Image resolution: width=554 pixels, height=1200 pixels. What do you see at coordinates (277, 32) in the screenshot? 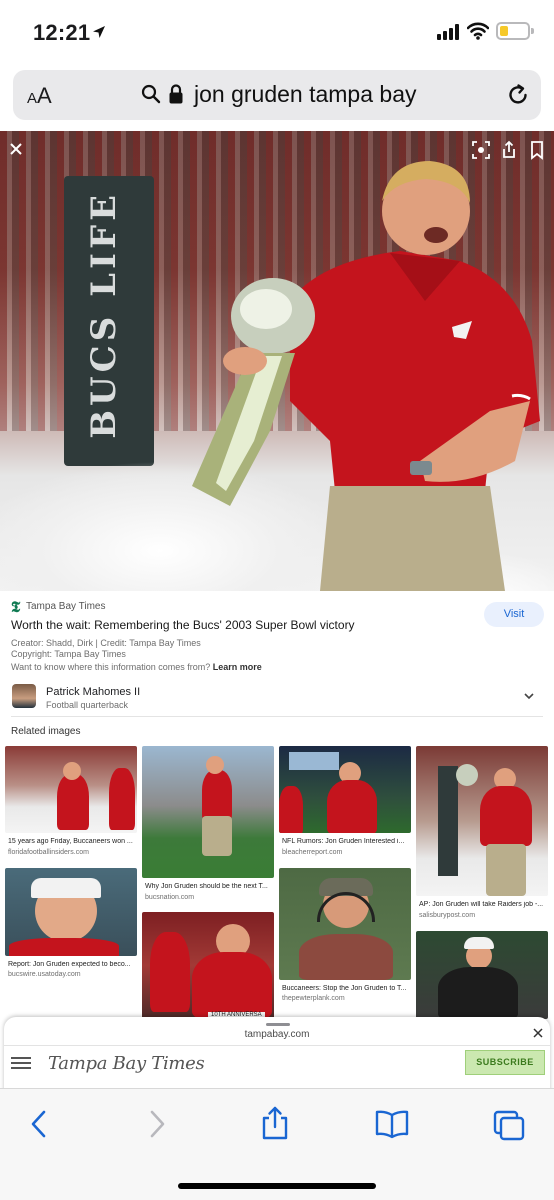
I see `status-bar: 12:21` at bounding box center [277, 32].